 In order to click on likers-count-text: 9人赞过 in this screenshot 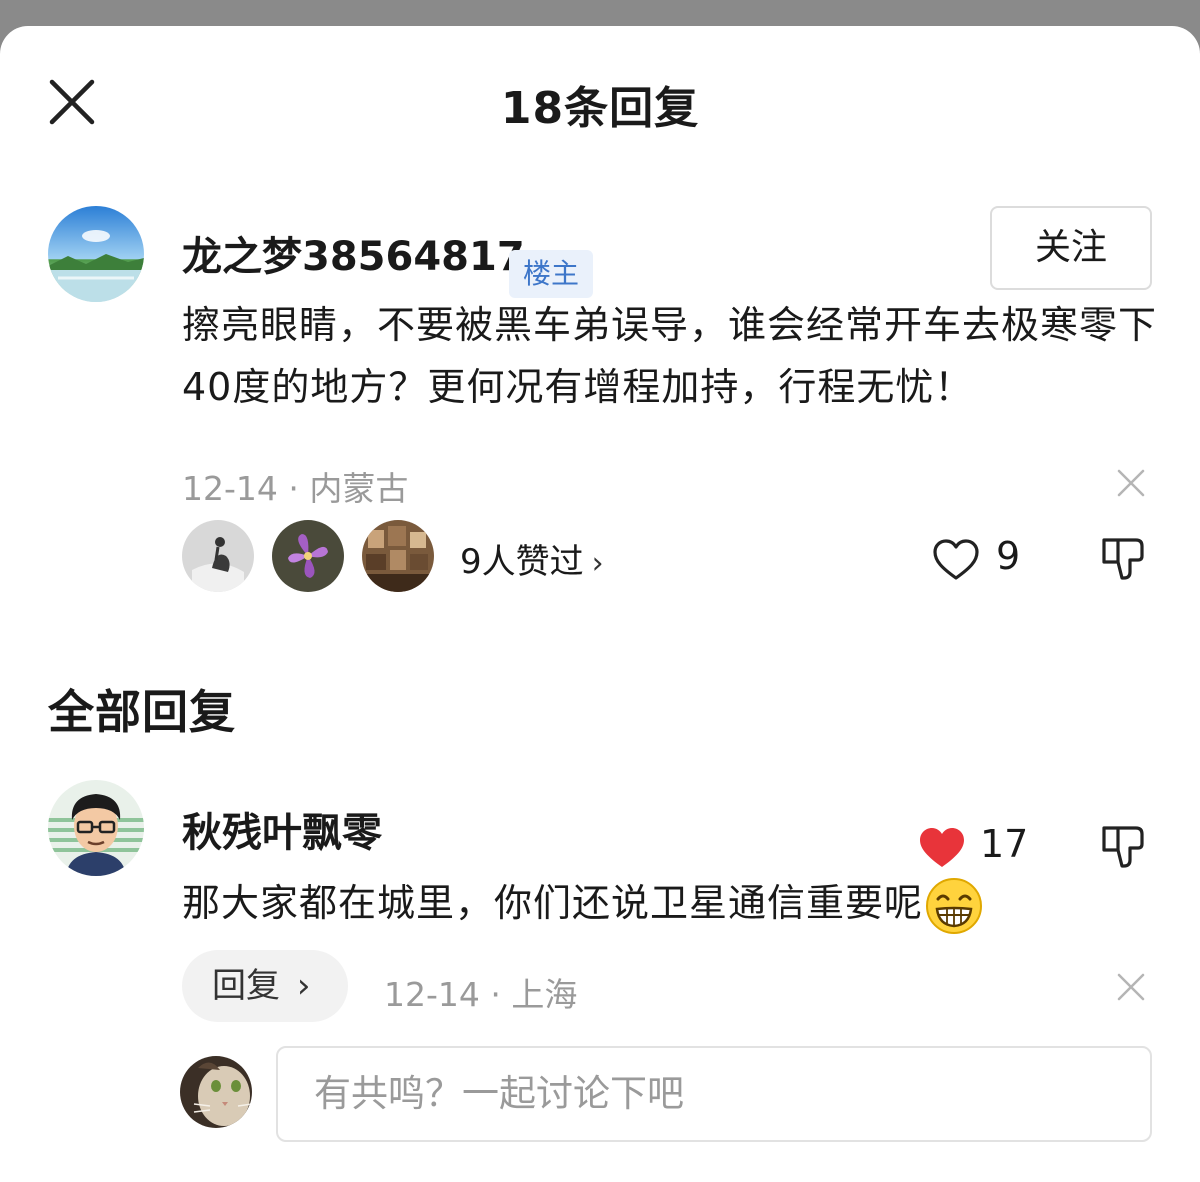, I will do `click(522, 562)`.